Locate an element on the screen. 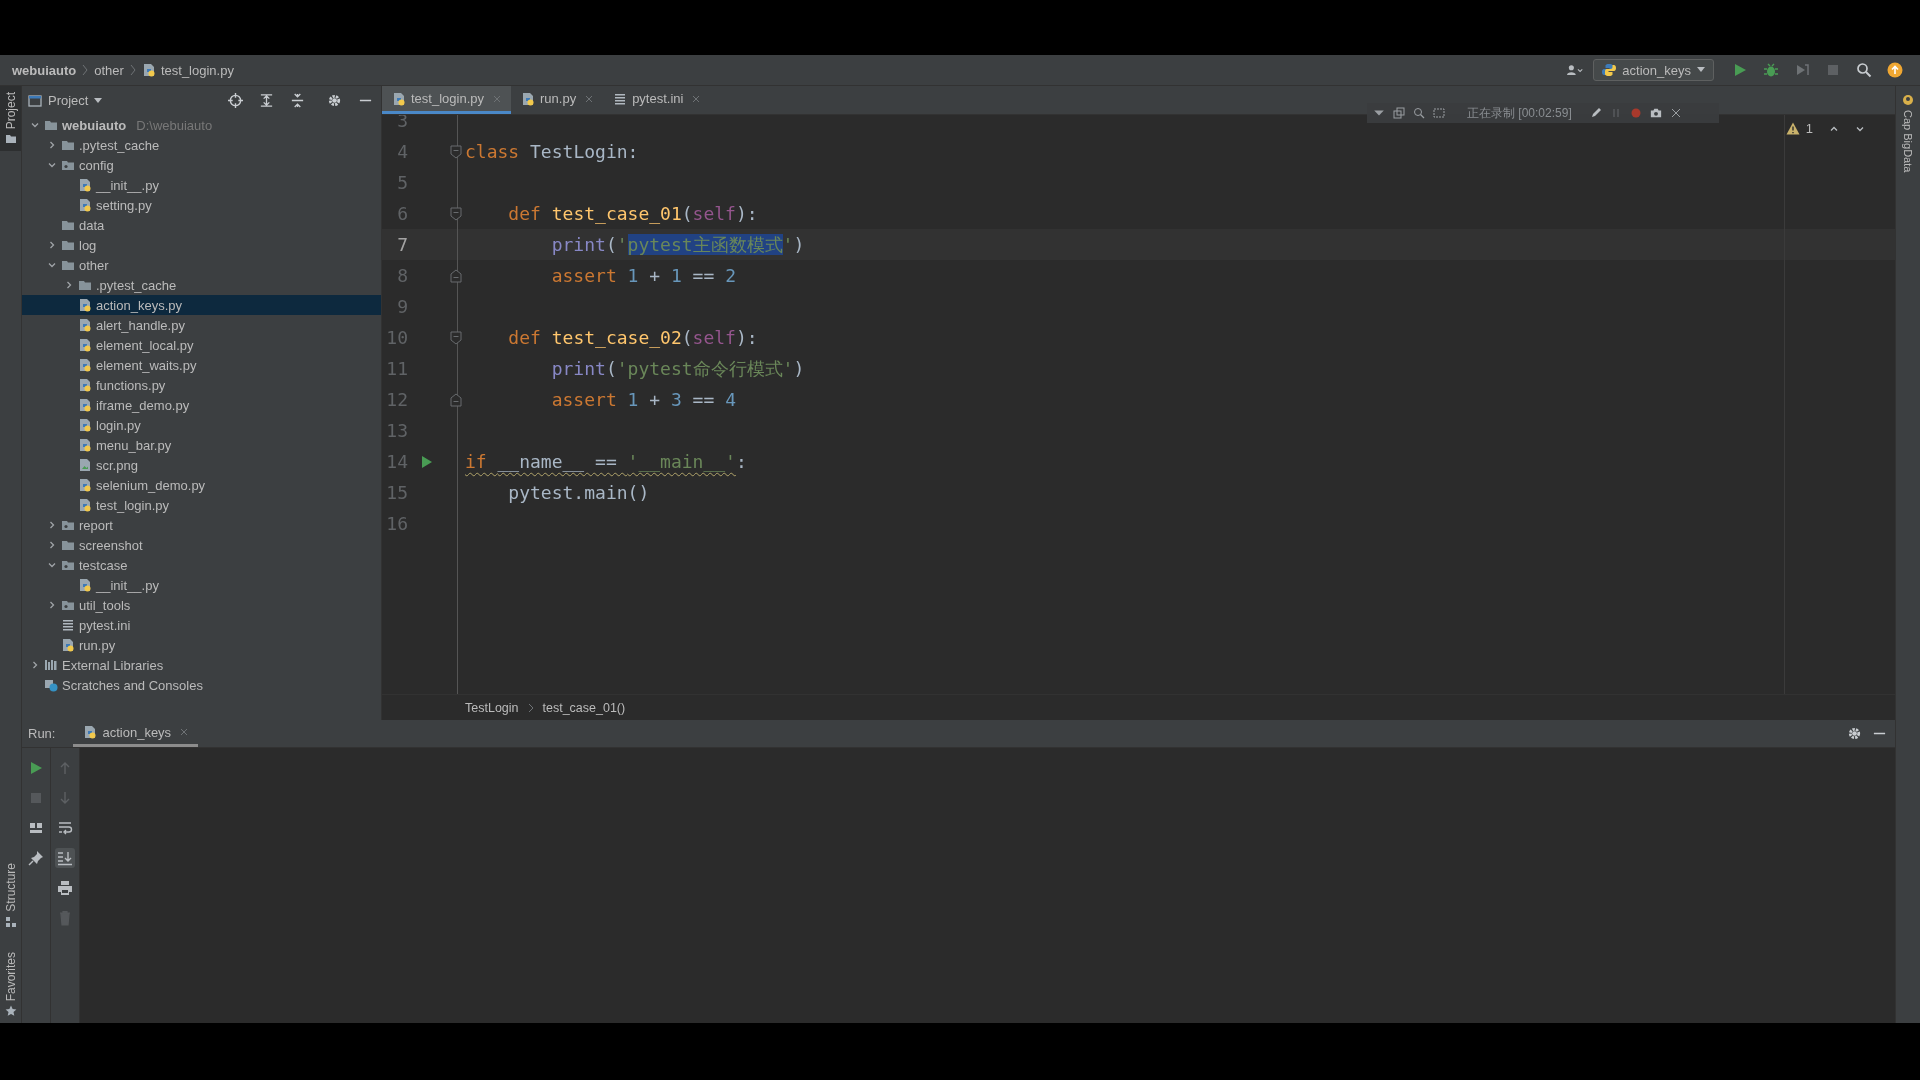 This screenshot has width=1920, height=1080. tree-item: log is located at coordinates (201, 245).